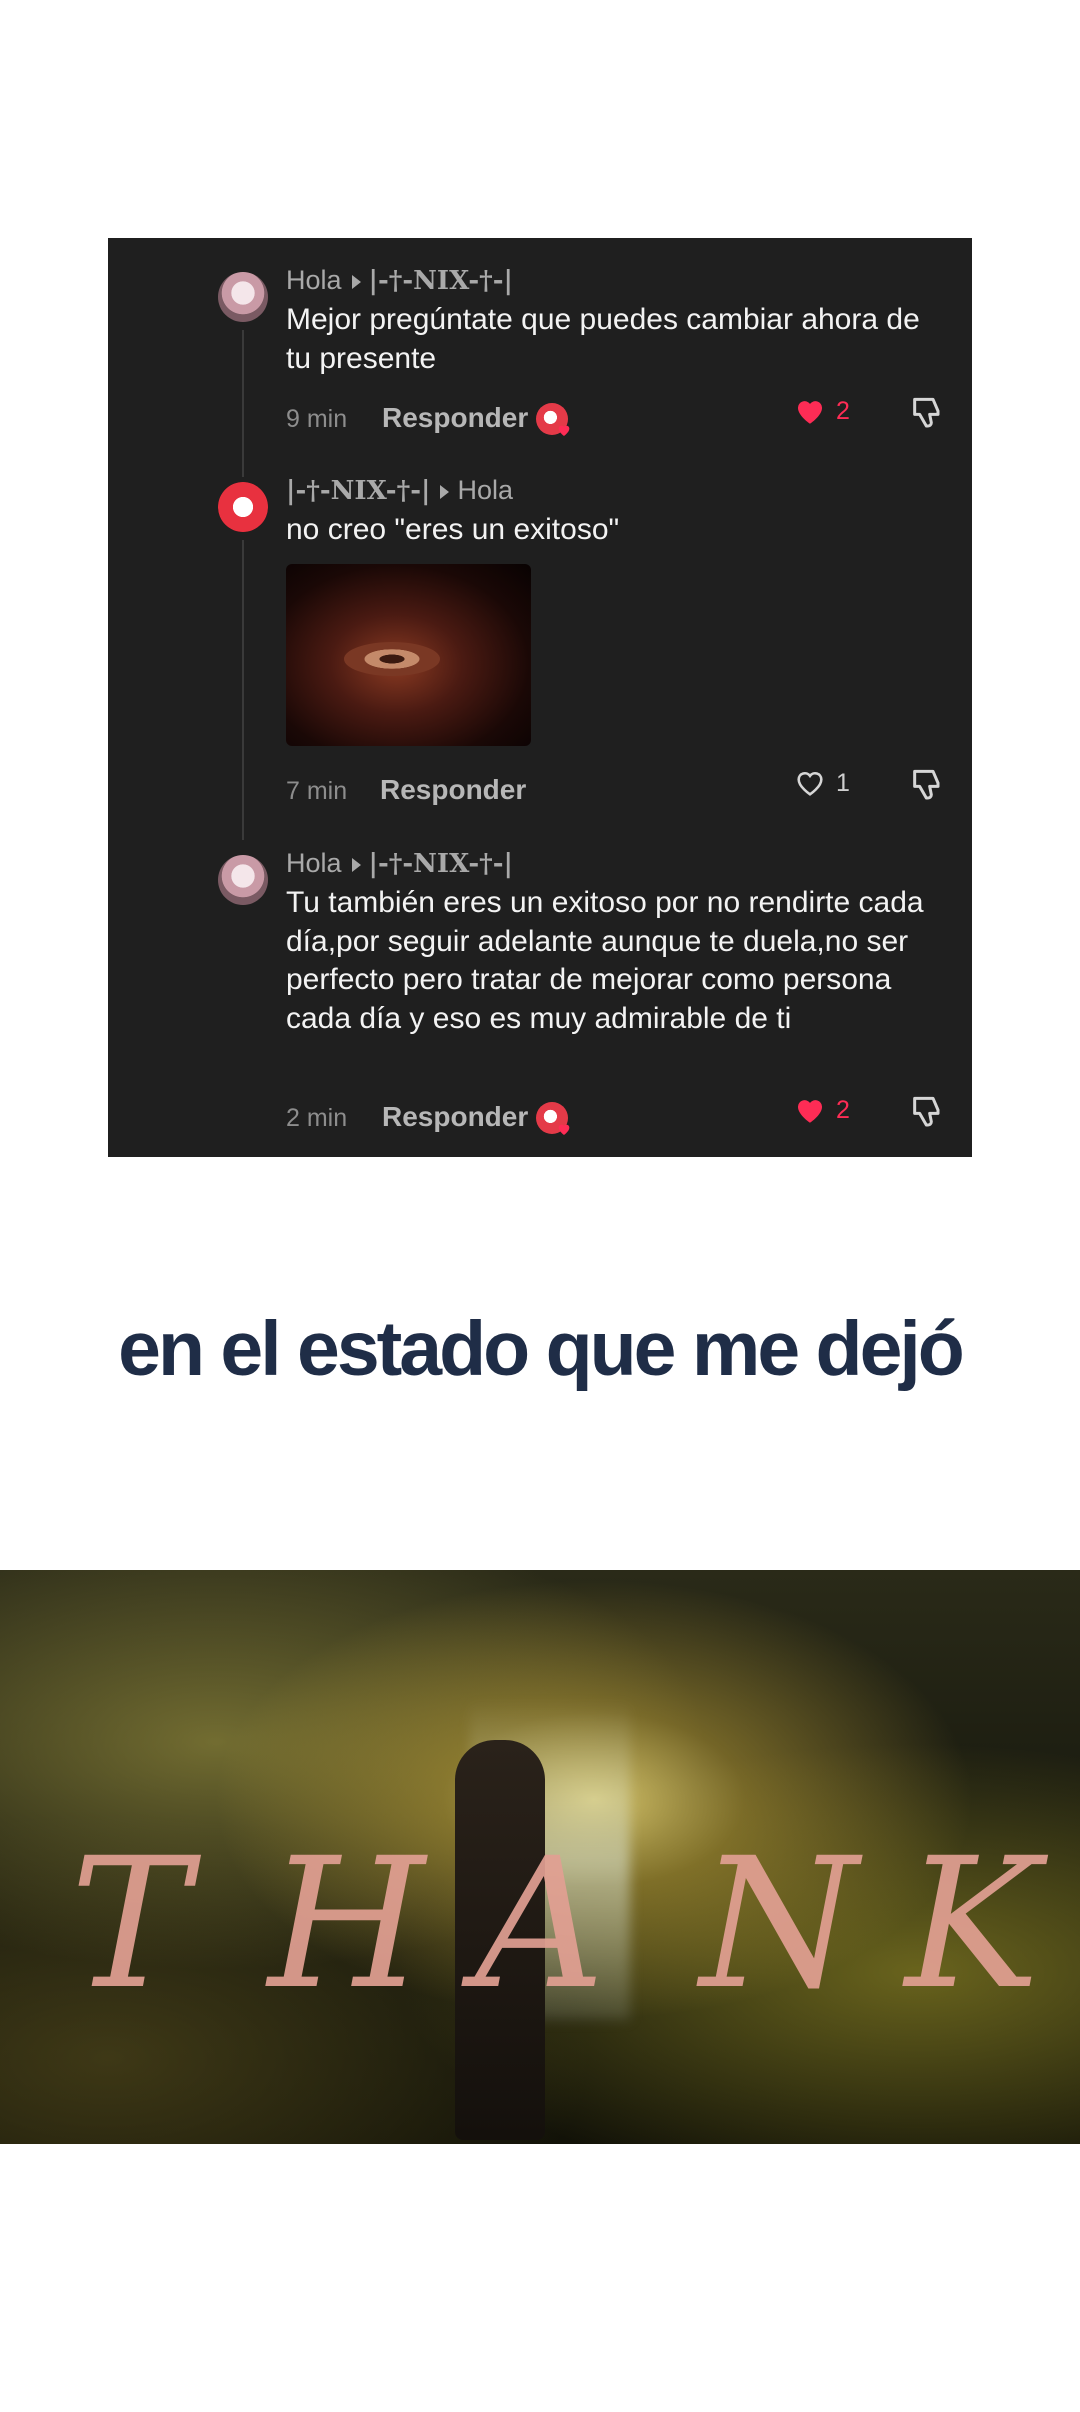 Image resolution: width=1080 pixels, height=2412 pixels. I want to click on eye-graphic, so click(392, 659).